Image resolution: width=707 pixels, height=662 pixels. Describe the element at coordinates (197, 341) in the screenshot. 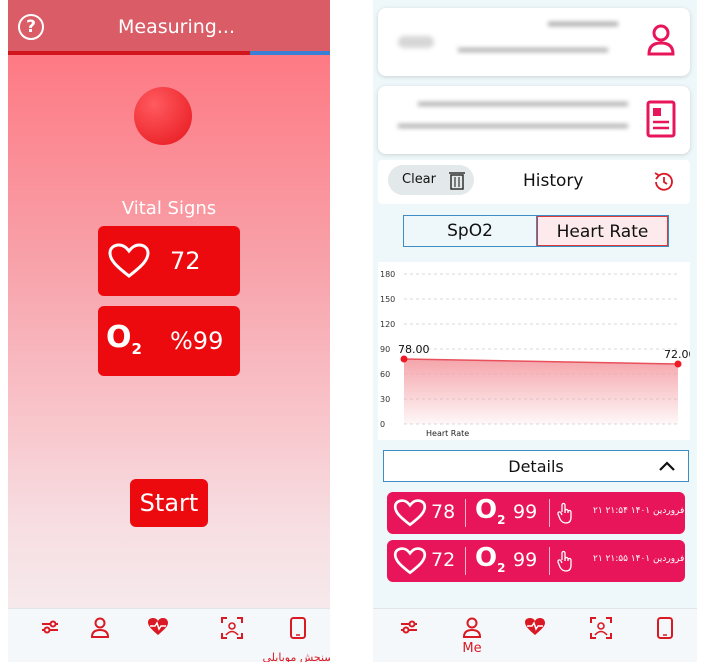

I see `spo2-value: %99` at that location.